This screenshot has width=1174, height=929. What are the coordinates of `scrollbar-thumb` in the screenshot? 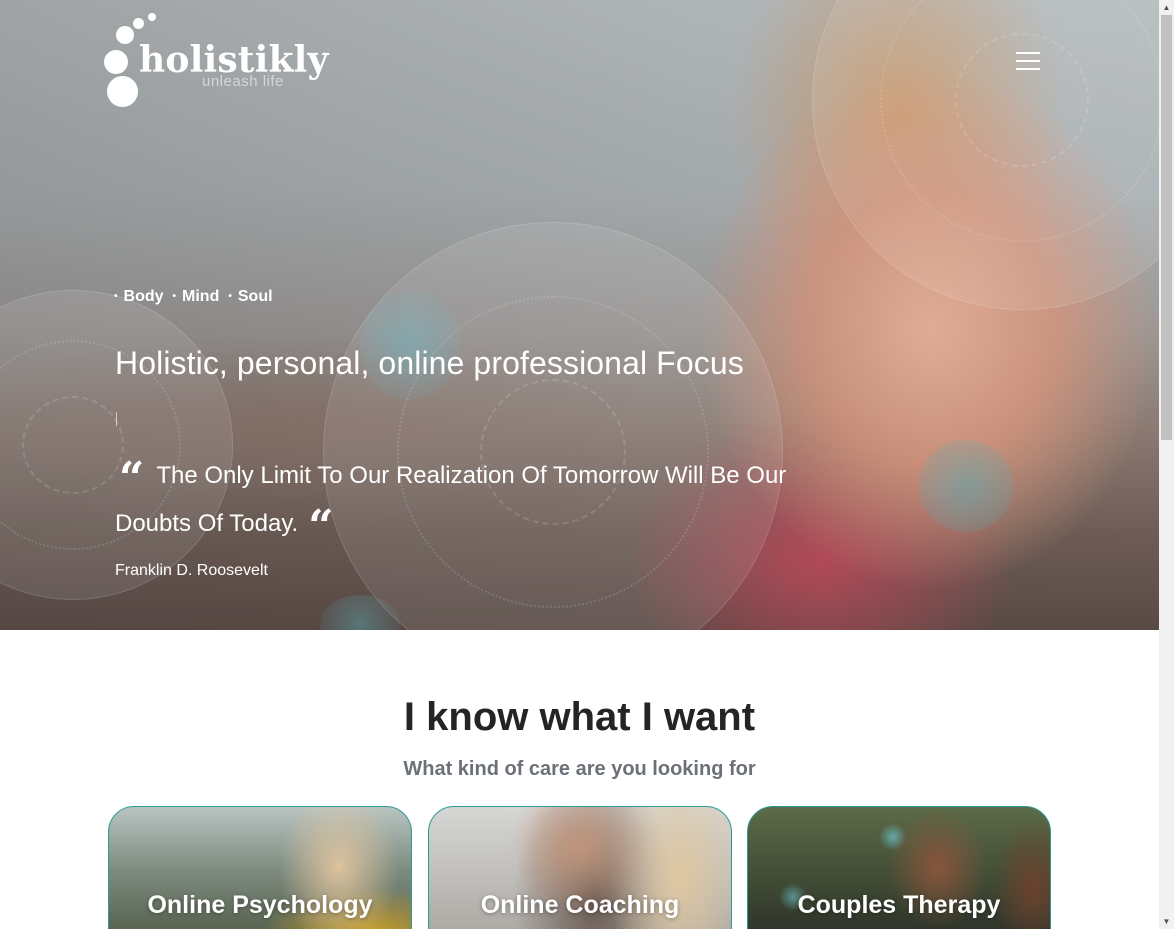 It's located at (1166, 227).